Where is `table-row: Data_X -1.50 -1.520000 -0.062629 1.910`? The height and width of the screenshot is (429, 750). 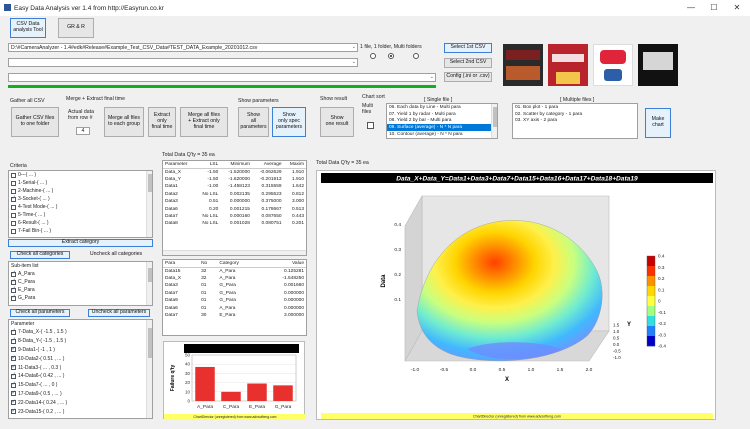 table-row: Data_X -1.50 -1.520000 -0.062629 1.910 is located at coordinates (234, 171).